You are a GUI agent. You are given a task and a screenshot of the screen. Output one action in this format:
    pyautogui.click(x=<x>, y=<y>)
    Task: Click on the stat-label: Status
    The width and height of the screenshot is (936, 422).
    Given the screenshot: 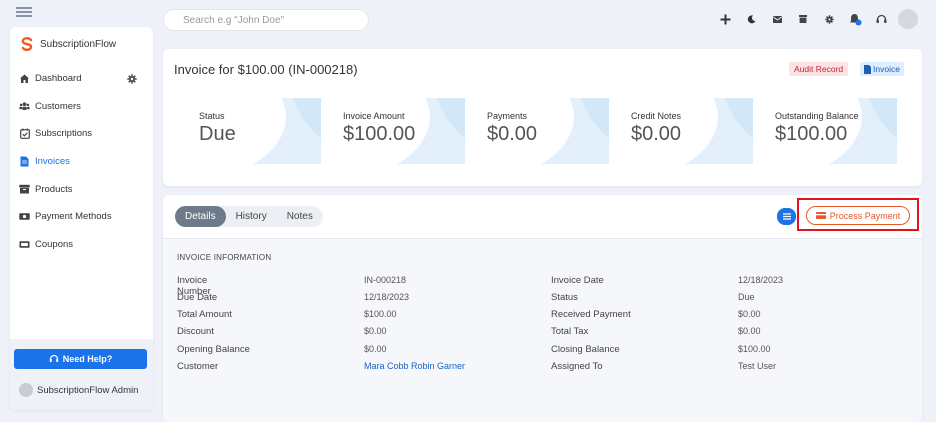 What is the action you would take?
    pyautogui.click(x=212, y=116)
    